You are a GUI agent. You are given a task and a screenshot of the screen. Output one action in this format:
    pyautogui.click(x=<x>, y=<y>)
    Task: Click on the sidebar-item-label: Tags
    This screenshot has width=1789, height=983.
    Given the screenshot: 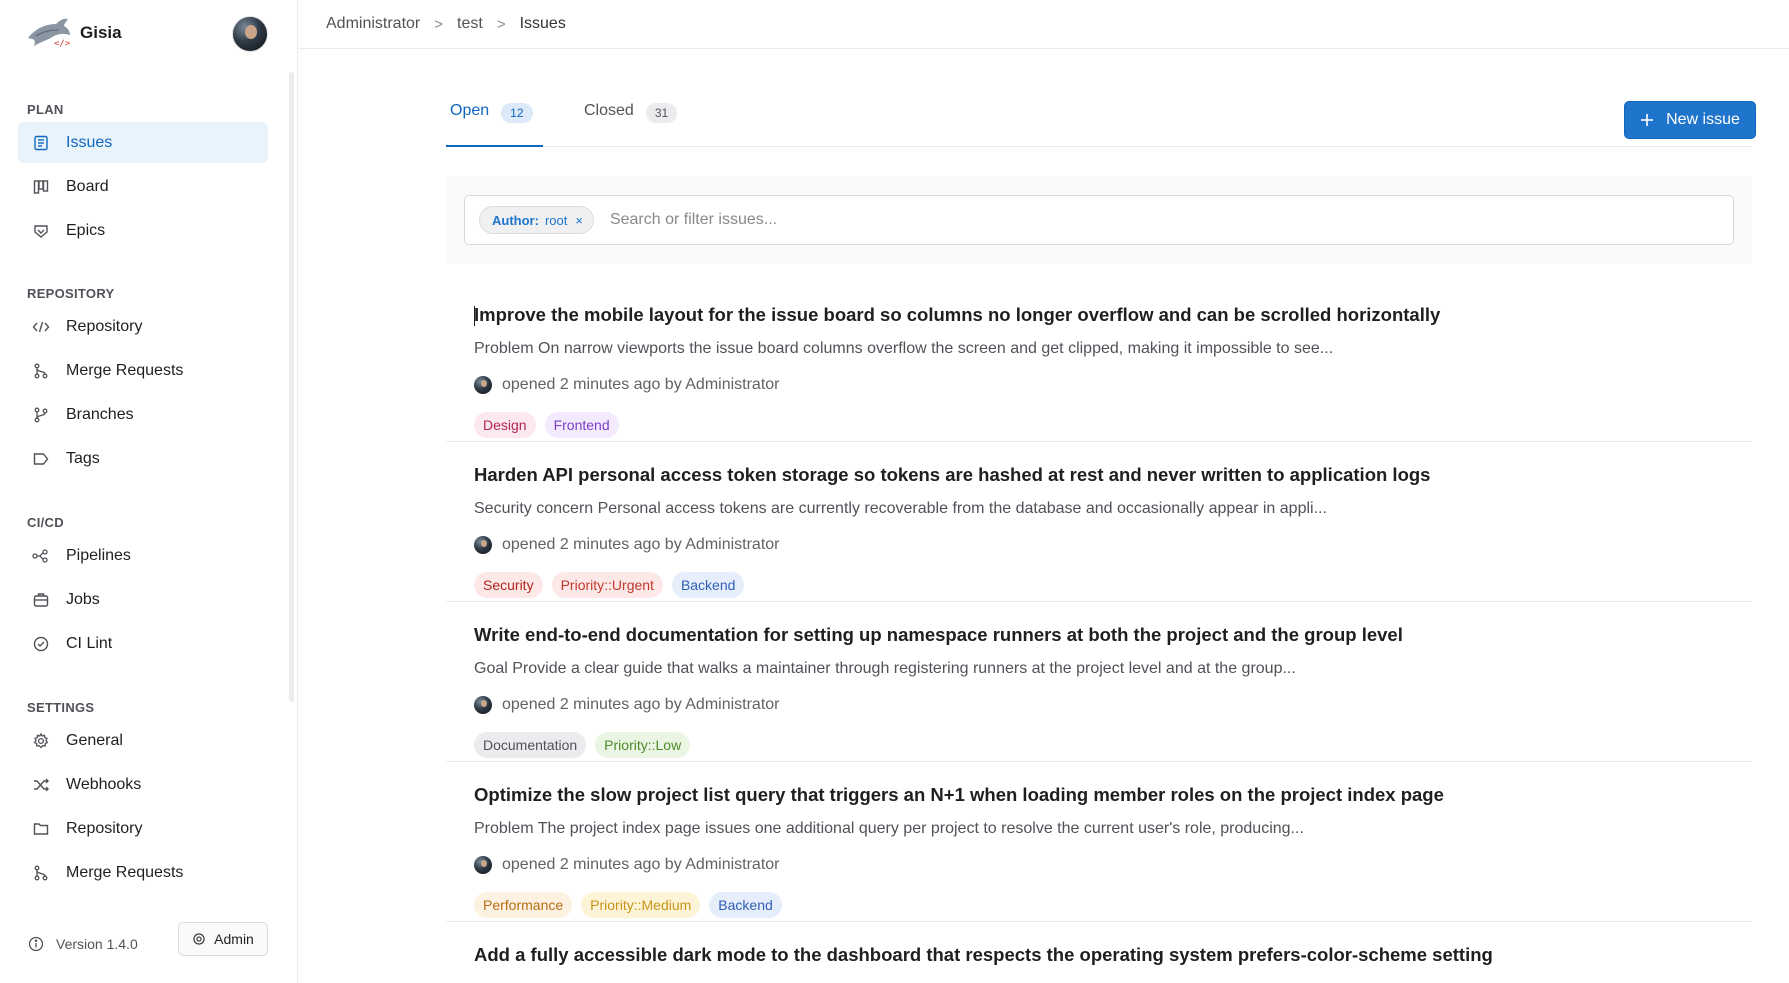 What is the action you would take?
    pyautogui.click(x=83, y=458)
    